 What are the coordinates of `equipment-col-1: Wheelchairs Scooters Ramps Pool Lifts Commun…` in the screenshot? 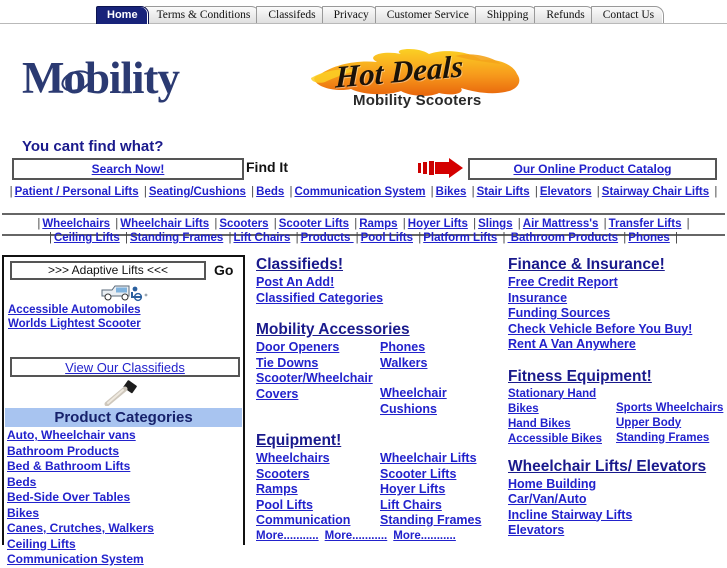 It's located at (318, 490).